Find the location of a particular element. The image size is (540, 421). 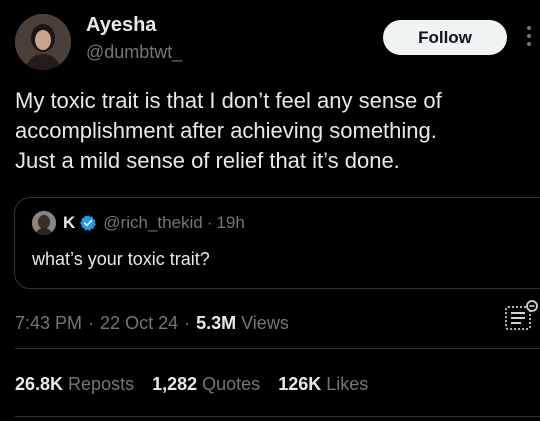

author-avatar is located at coordinates (43, 42).